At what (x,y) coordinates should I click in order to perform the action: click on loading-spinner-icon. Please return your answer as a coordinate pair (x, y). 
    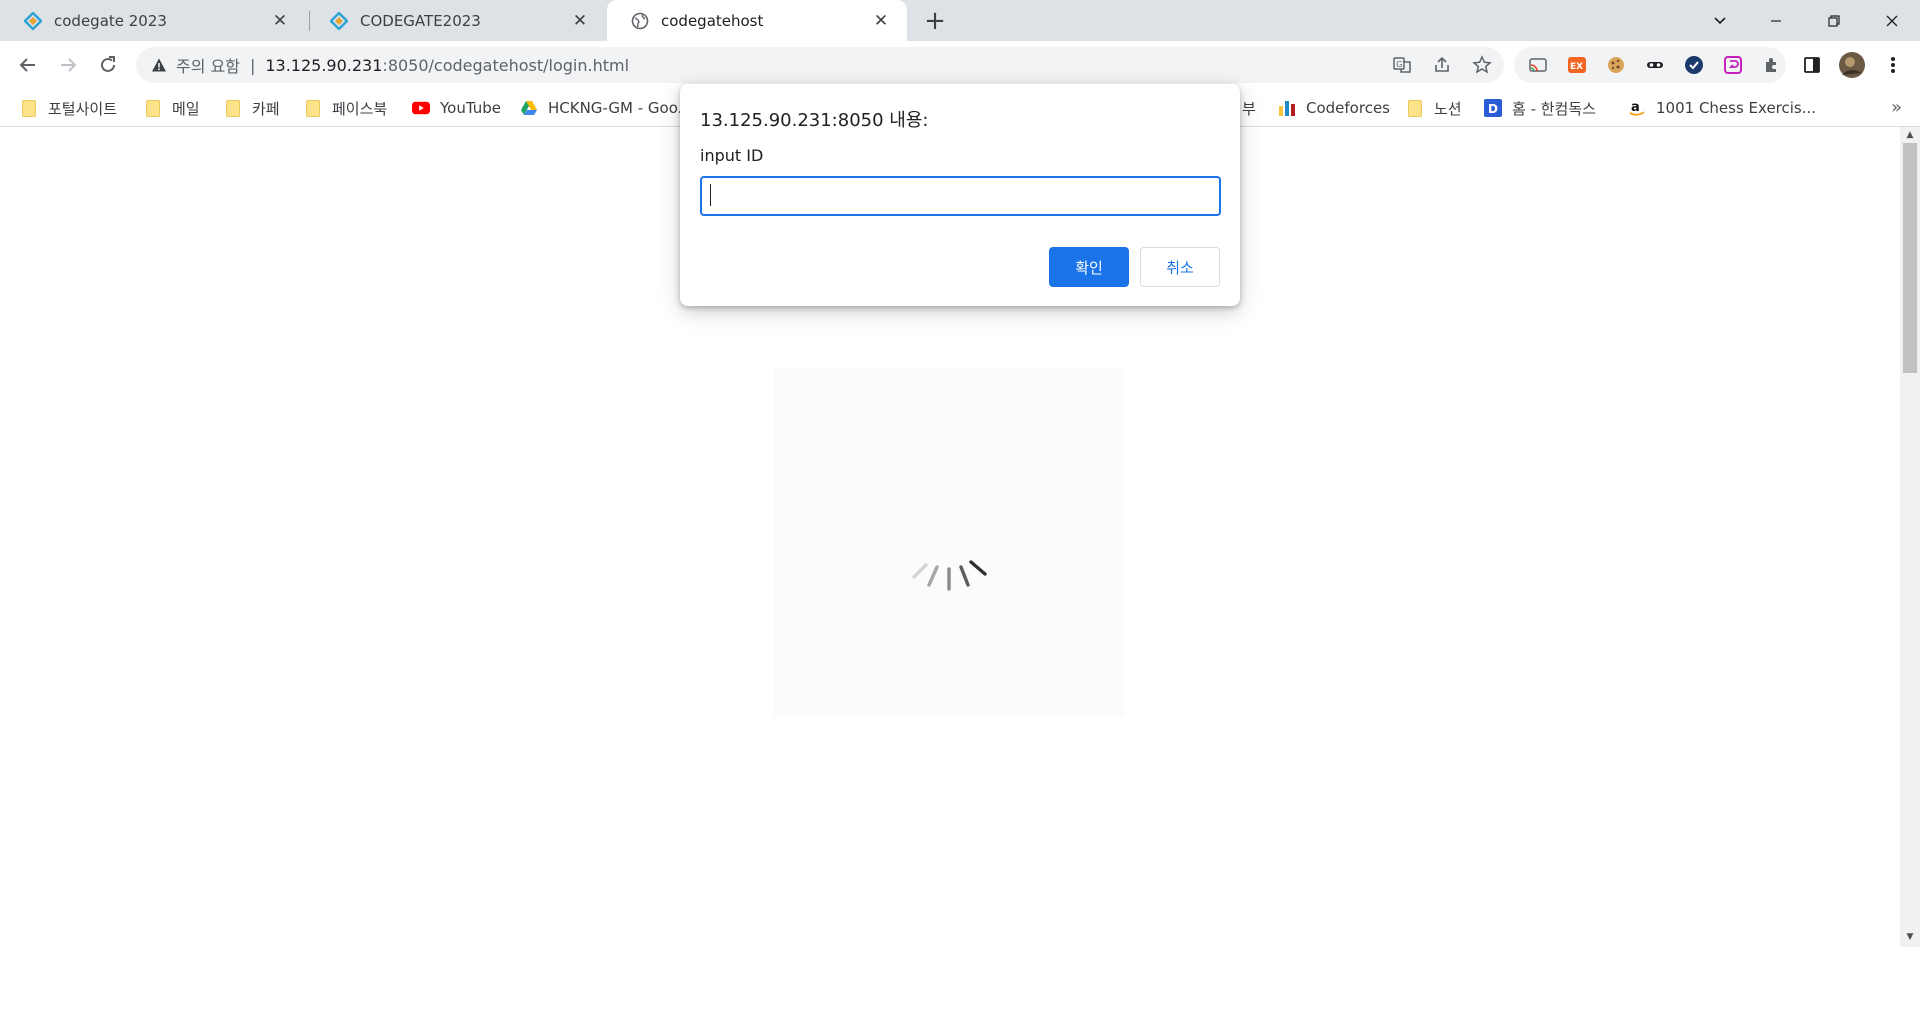
    Looking at the image, I should click on (949, 575).